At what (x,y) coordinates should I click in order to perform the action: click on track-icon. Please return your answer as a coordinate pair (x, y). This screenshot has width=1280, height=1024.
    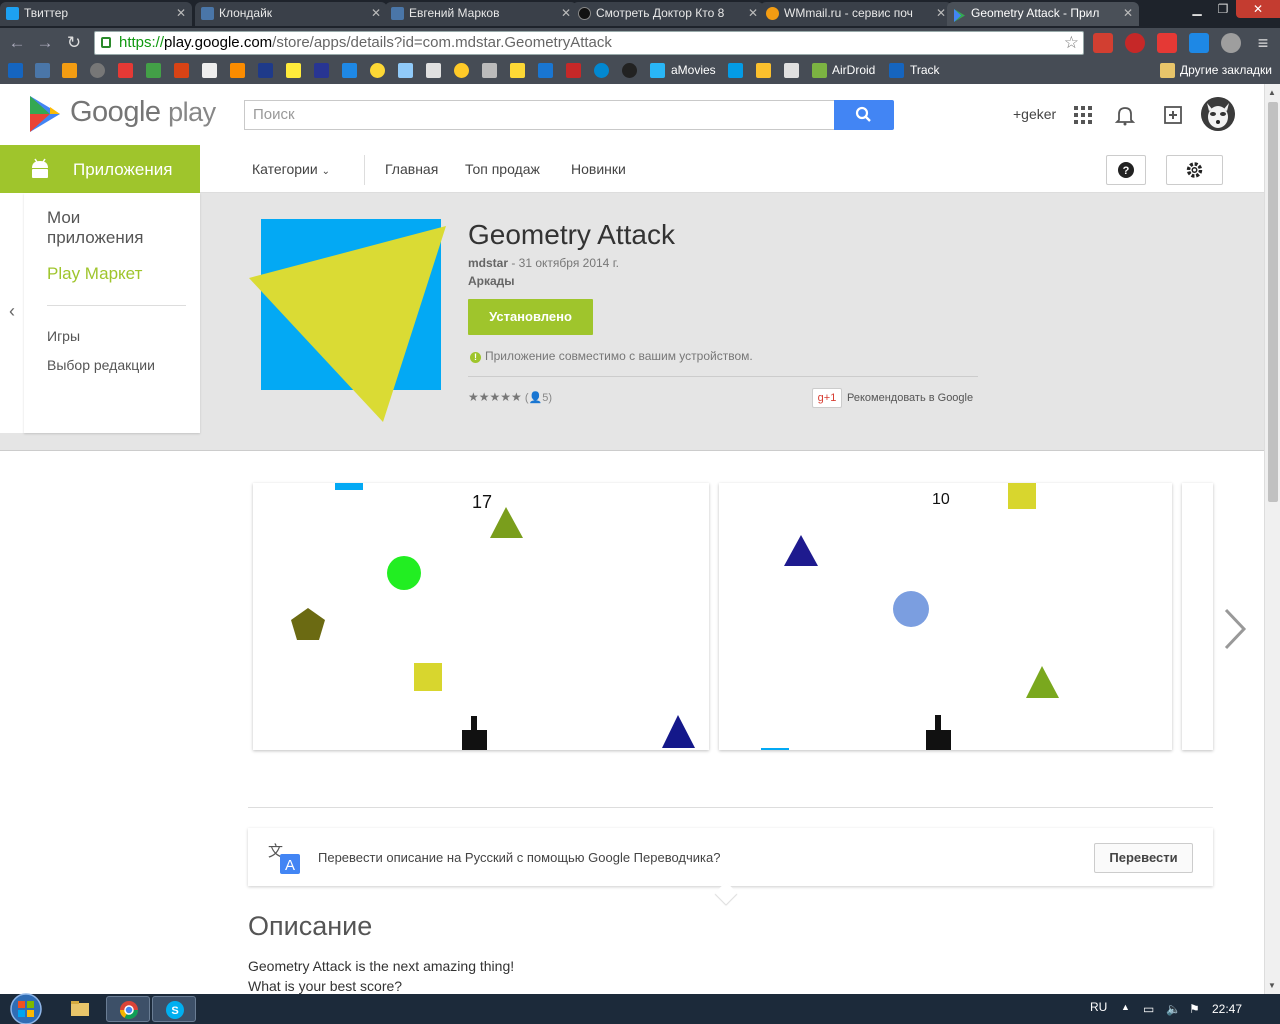
    Looking at the image, I should click on (896, 70).